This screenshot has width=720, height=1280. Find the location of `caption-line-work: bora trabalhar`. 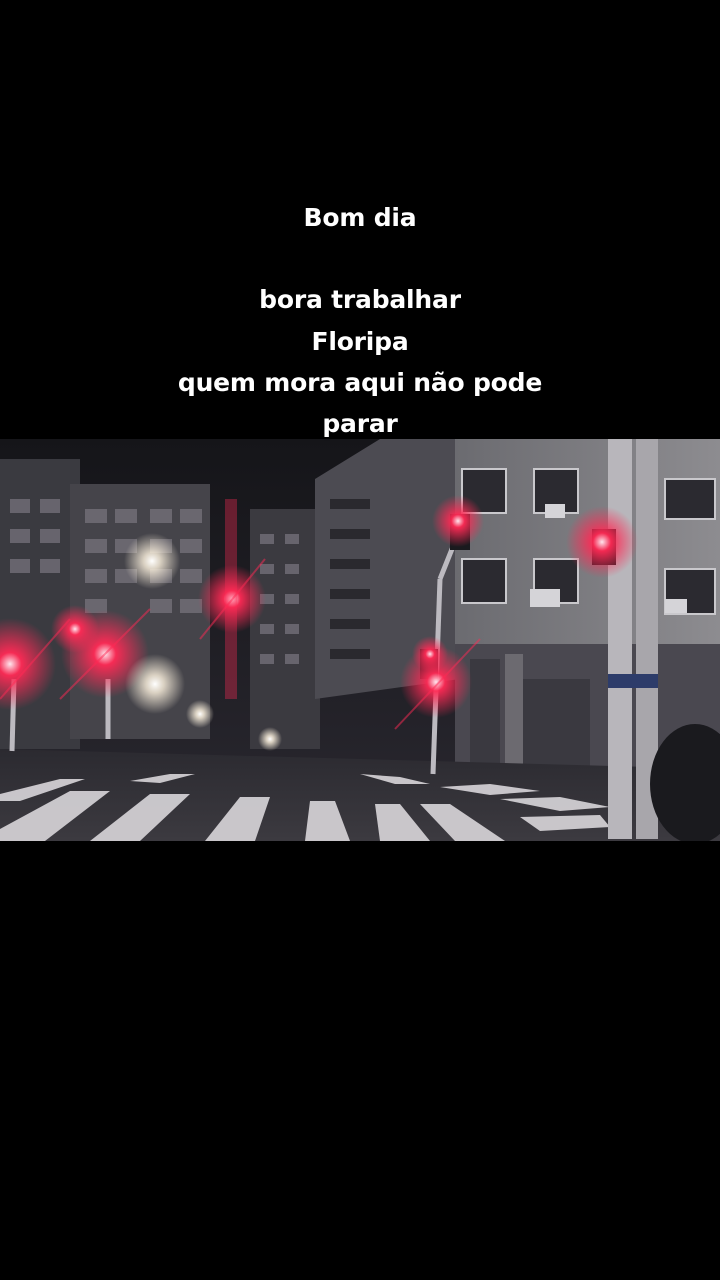

caption-line-work: bora trabalhar is located at coordinates (360, 299).